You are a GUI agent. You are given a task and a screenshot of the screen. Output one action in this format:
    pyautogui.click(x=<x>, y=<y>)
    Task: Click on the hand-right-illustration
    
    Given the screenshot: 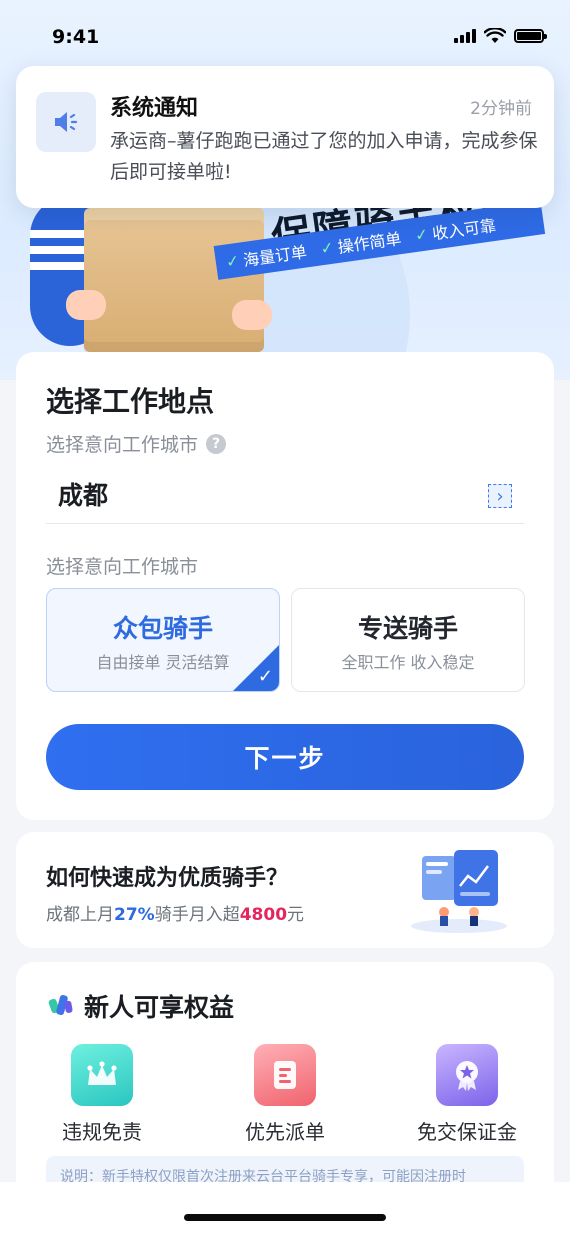 What is the action you would take?
    pyautogui.click(x=252, y=315)
    